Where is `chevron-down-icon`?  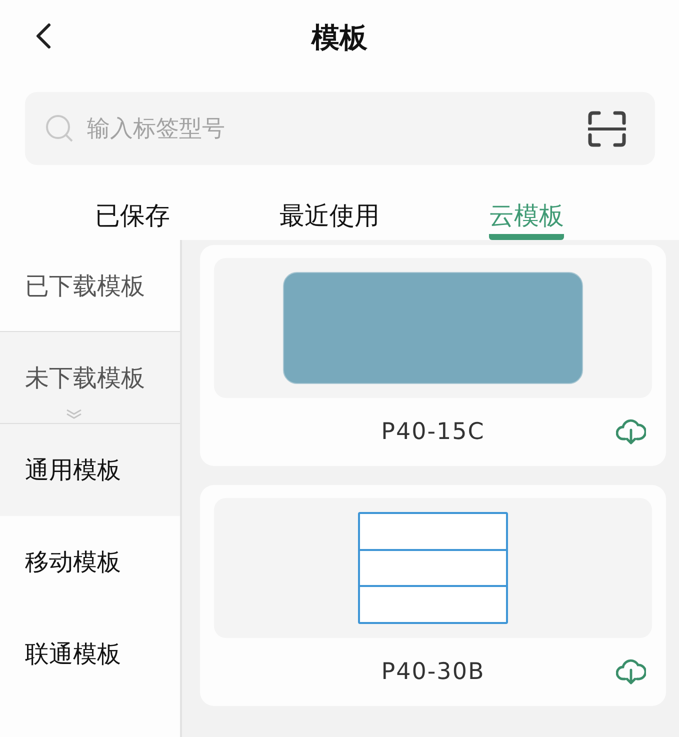
chevron-down-icon is located at coordinates (74, 414).